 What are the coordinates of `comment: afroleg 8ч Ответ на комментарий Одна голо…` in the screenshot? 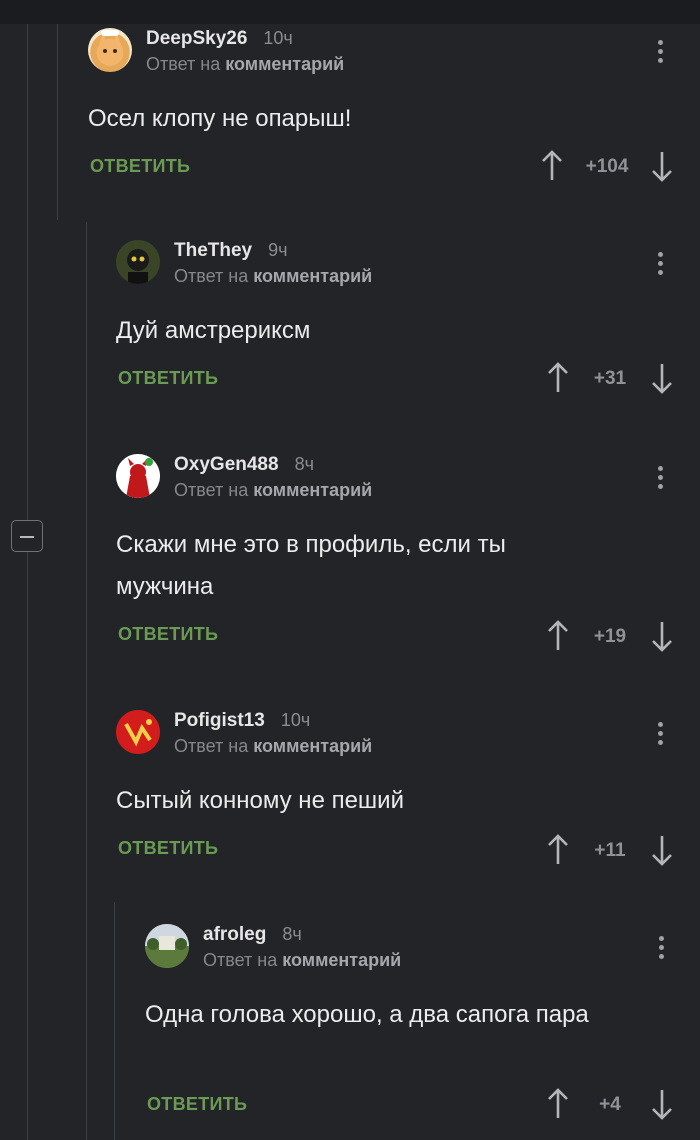 It's located at (417, 1029).